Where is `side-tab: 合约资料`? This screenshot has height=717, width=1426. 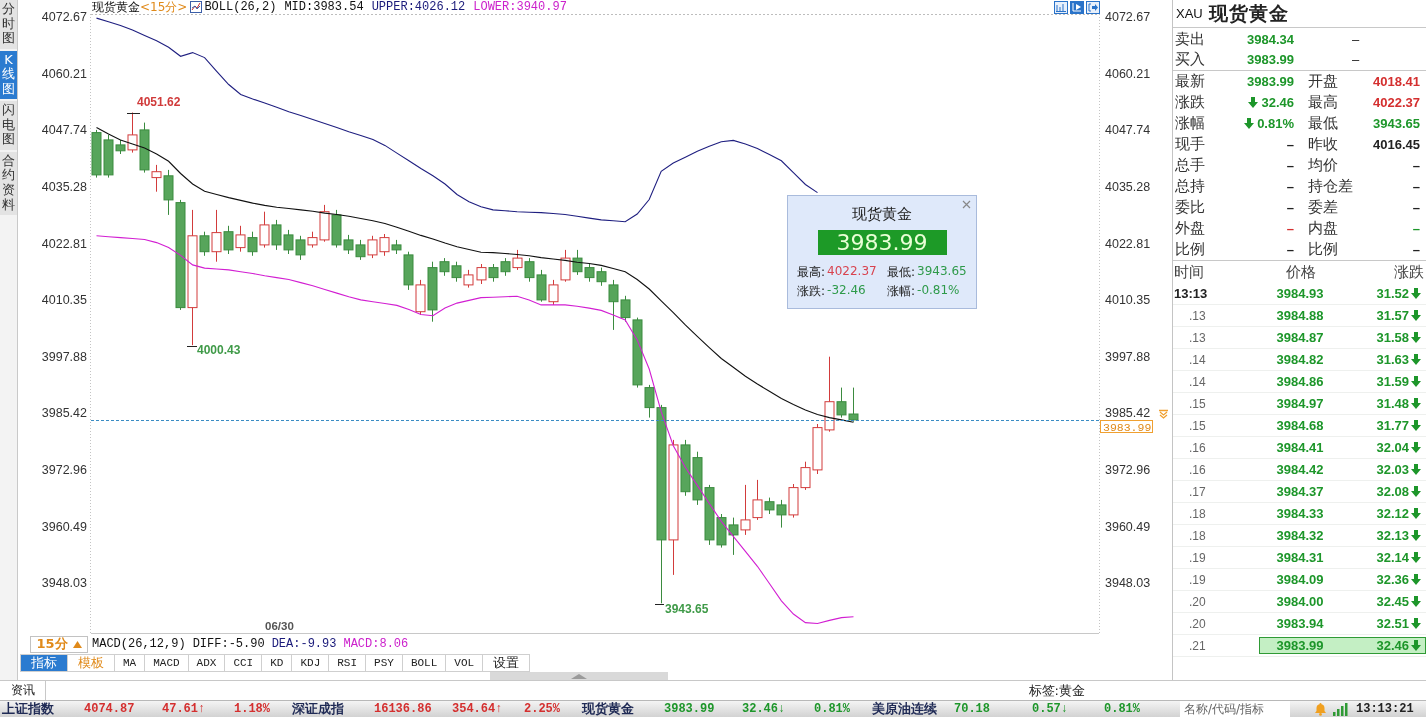 side-tab: 合约资料 is located at coordinates (8, 183).